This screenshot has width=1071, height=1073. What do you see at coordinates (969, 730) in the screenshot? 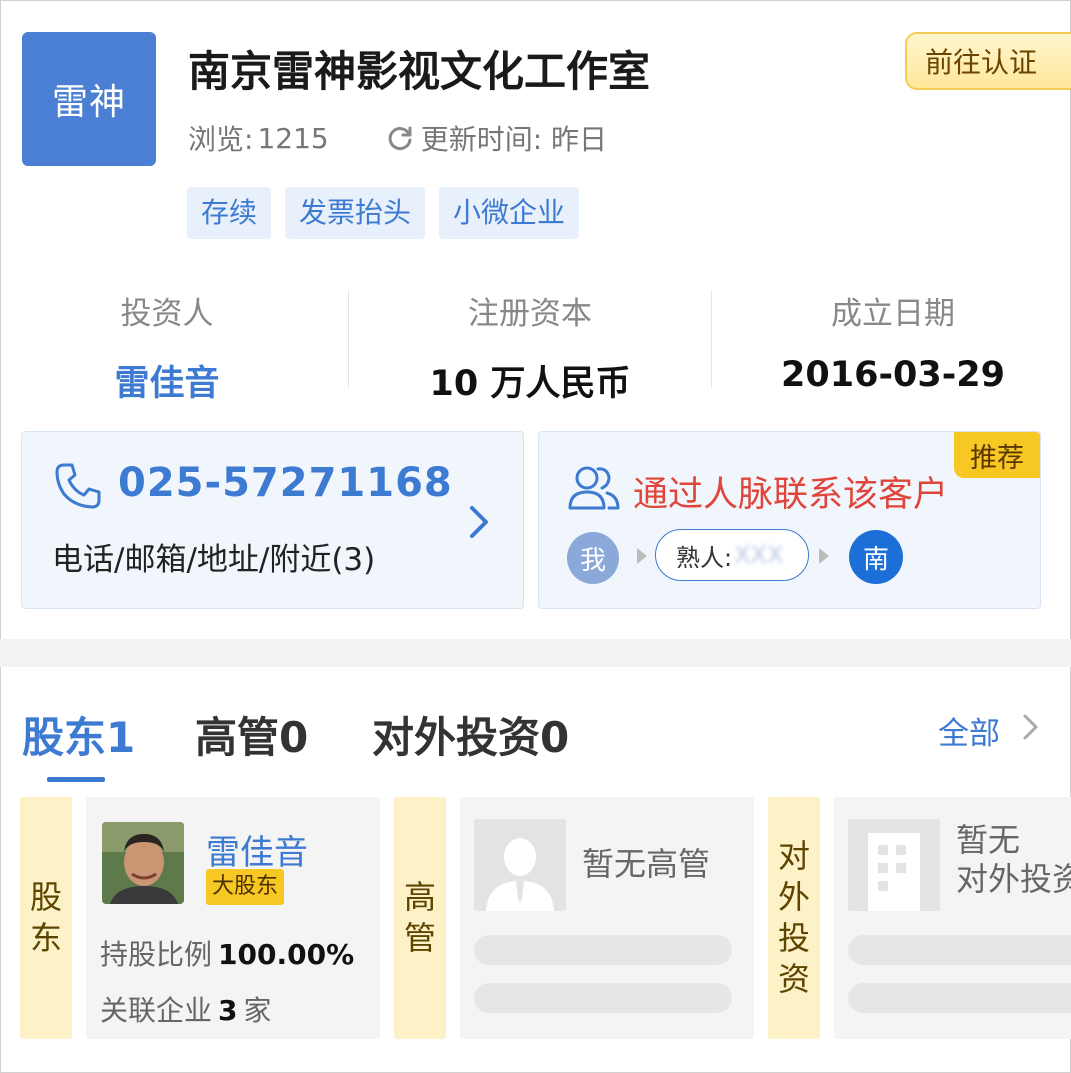
I see `view-all-link: 全部` at bounding box center [969, 730].